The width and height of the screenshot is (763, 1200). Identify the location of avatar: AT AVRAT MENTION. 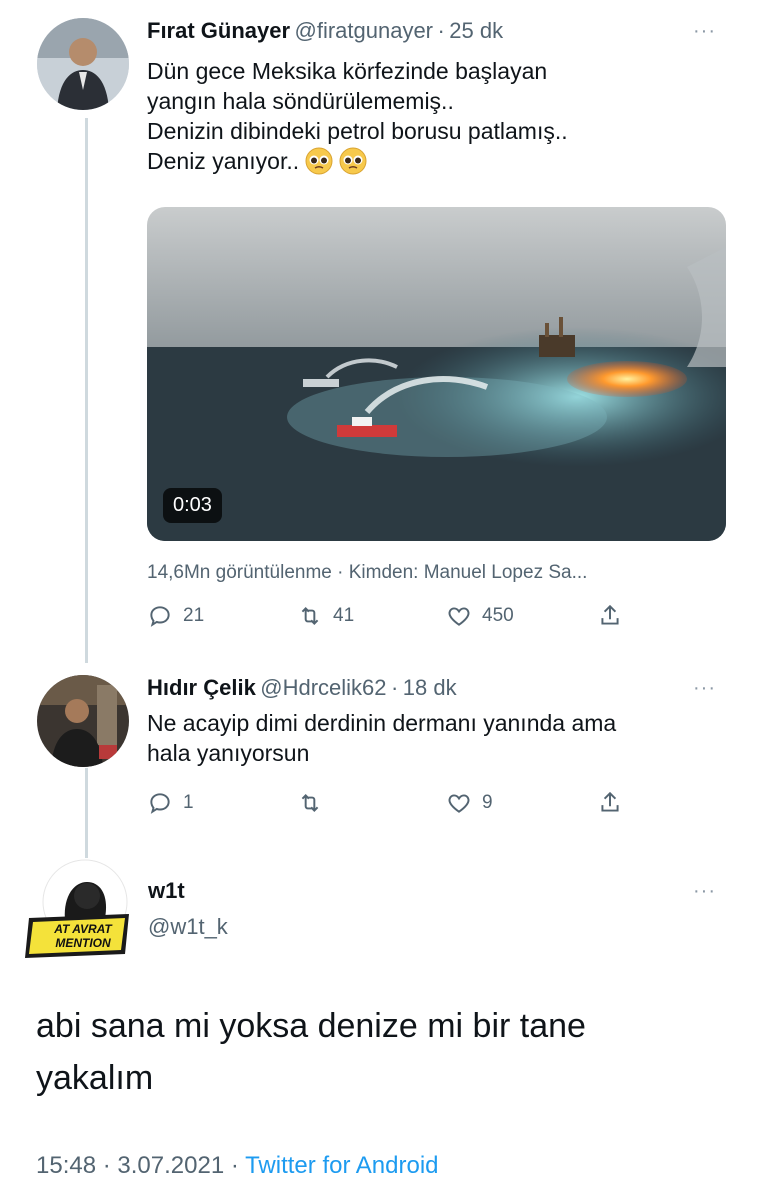
(79, 908).